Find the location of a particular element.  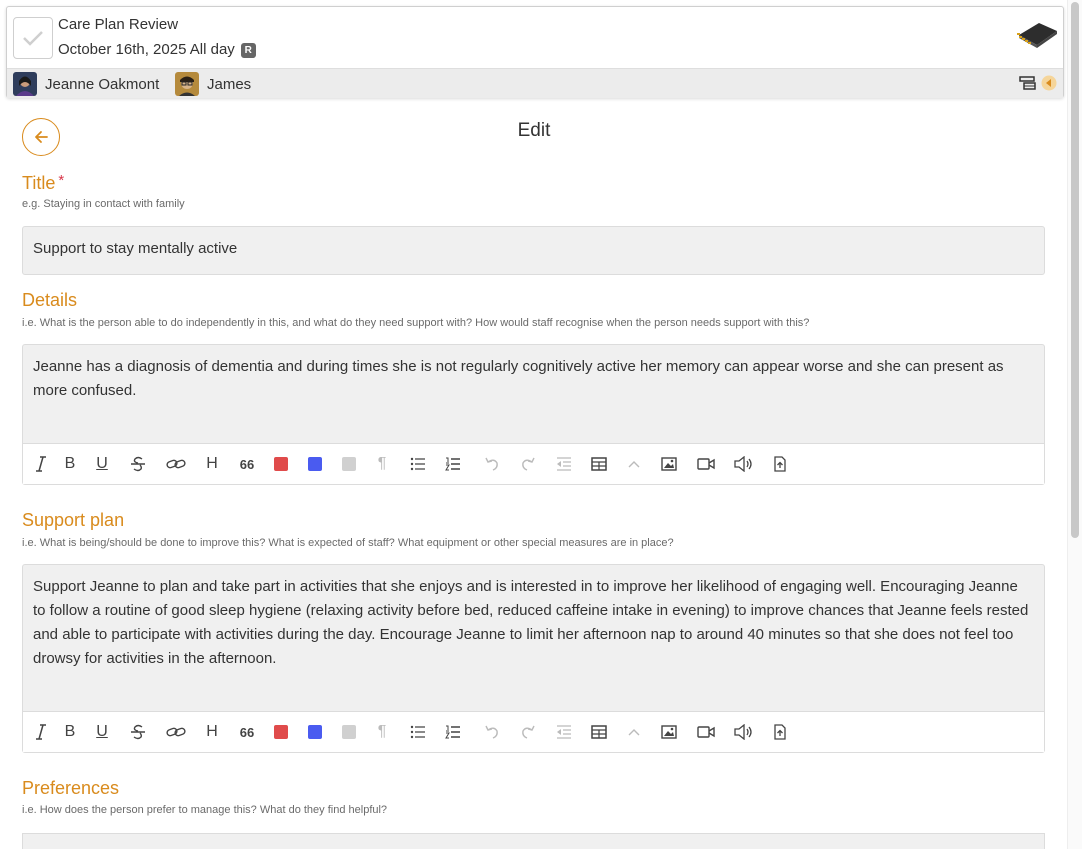

attendee-james: James is located at coordinates (213, 84).